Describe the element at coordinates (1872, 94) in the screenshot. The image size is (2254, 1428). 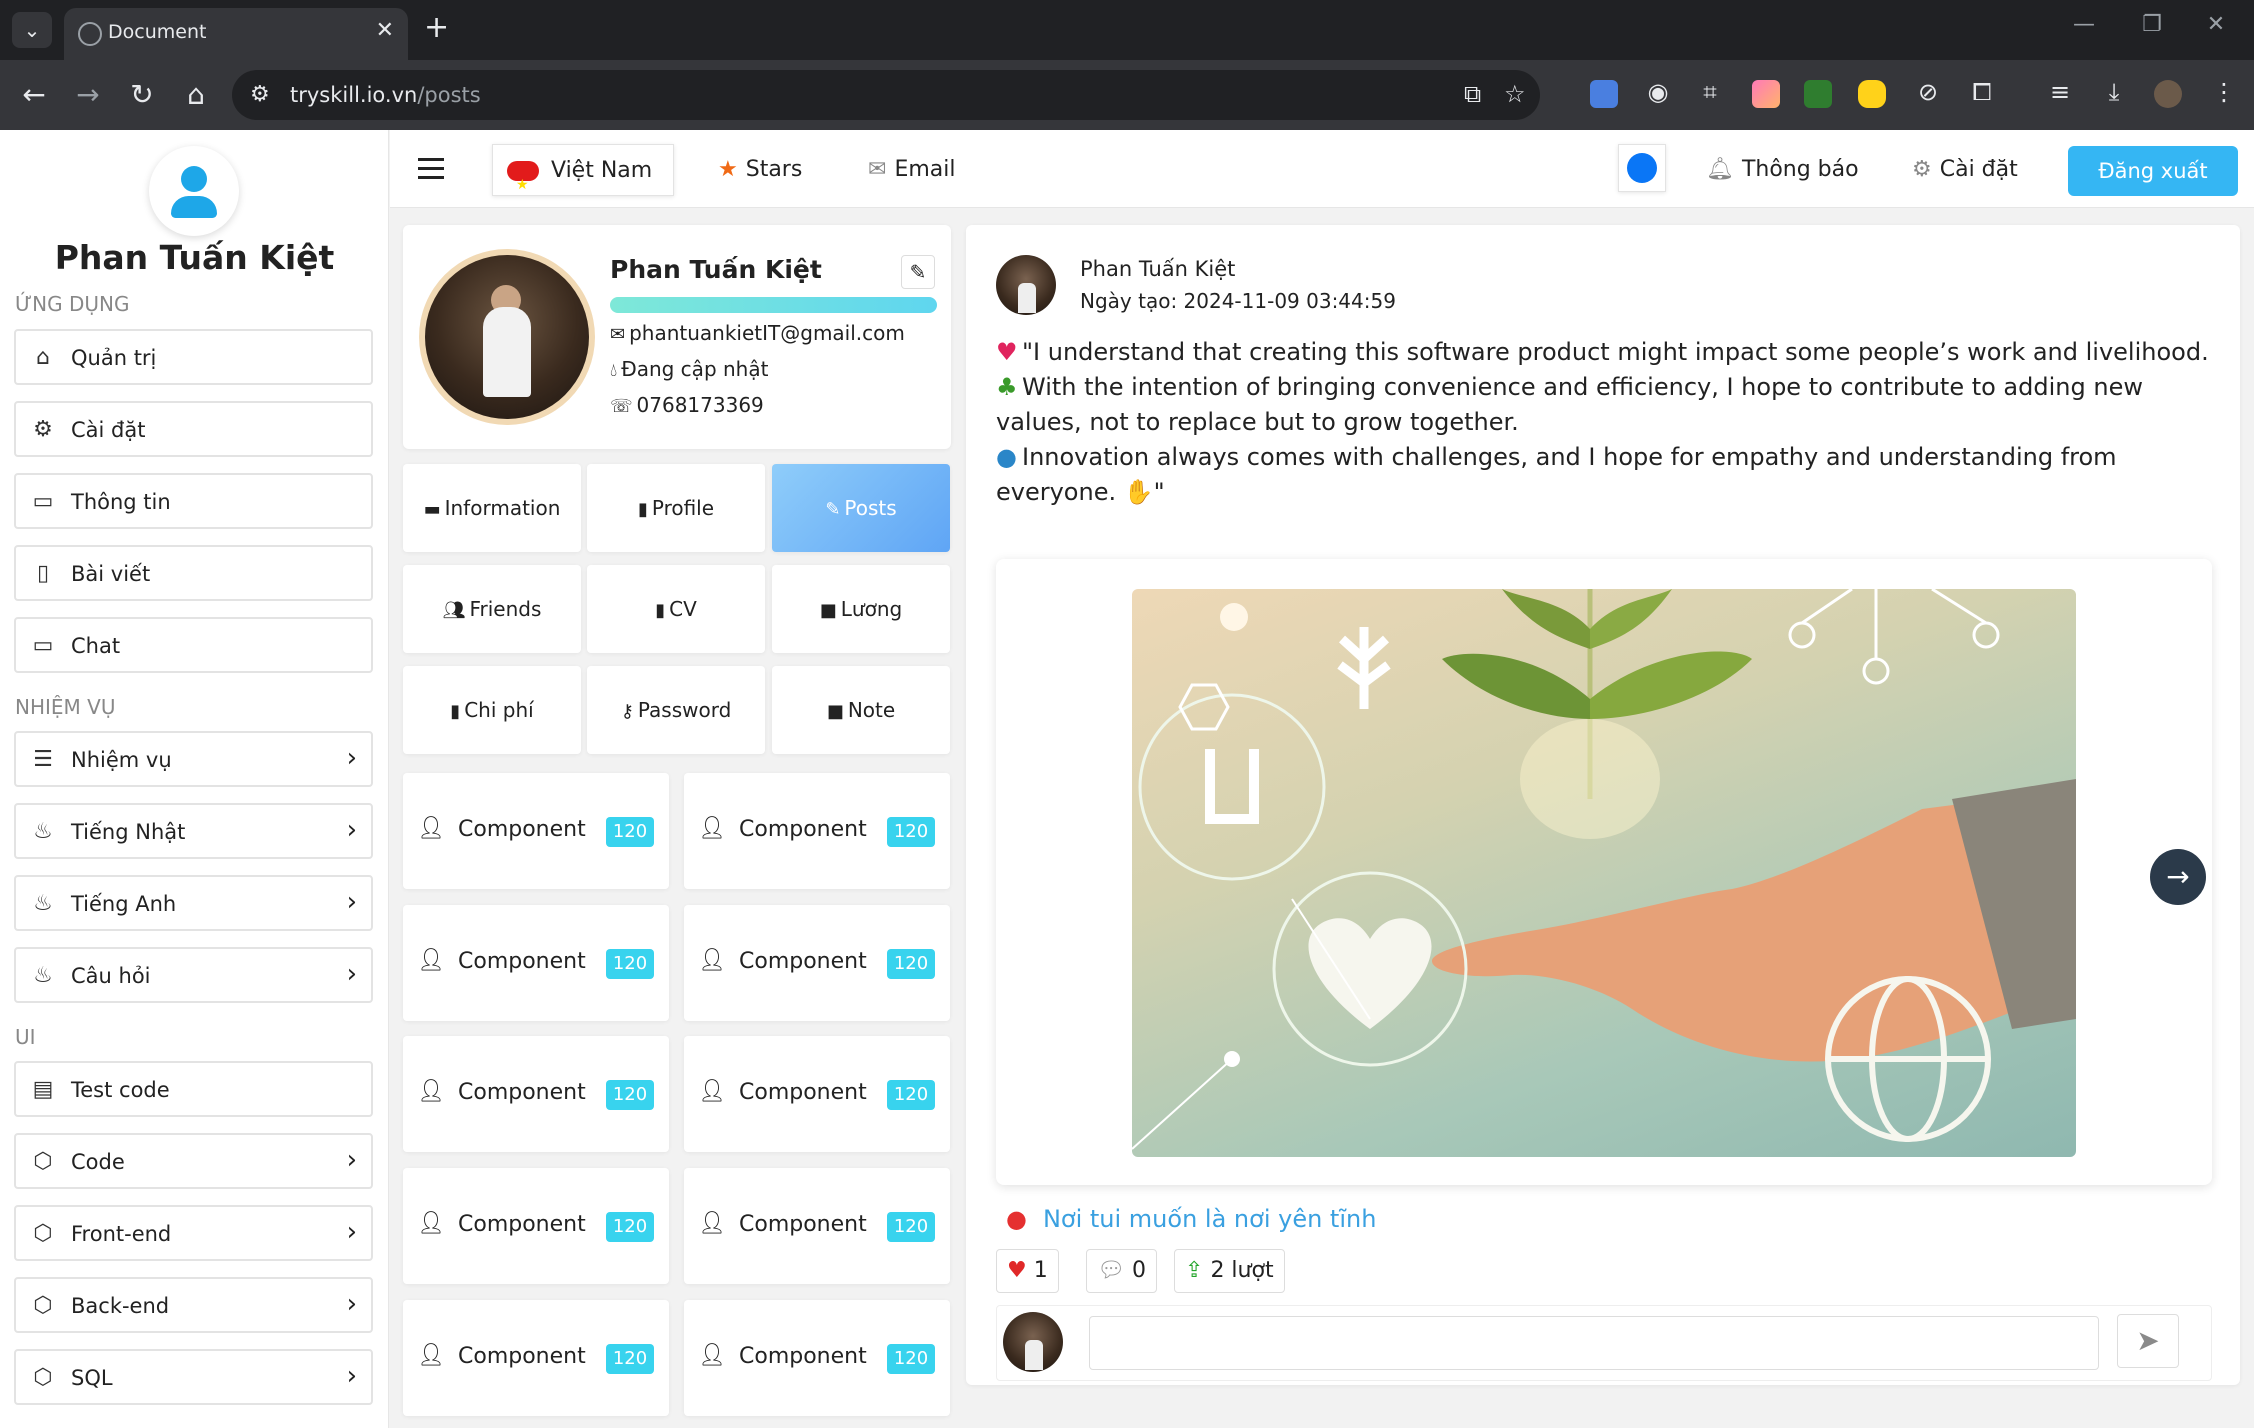
I see `ghost-extension-icon` at that location.